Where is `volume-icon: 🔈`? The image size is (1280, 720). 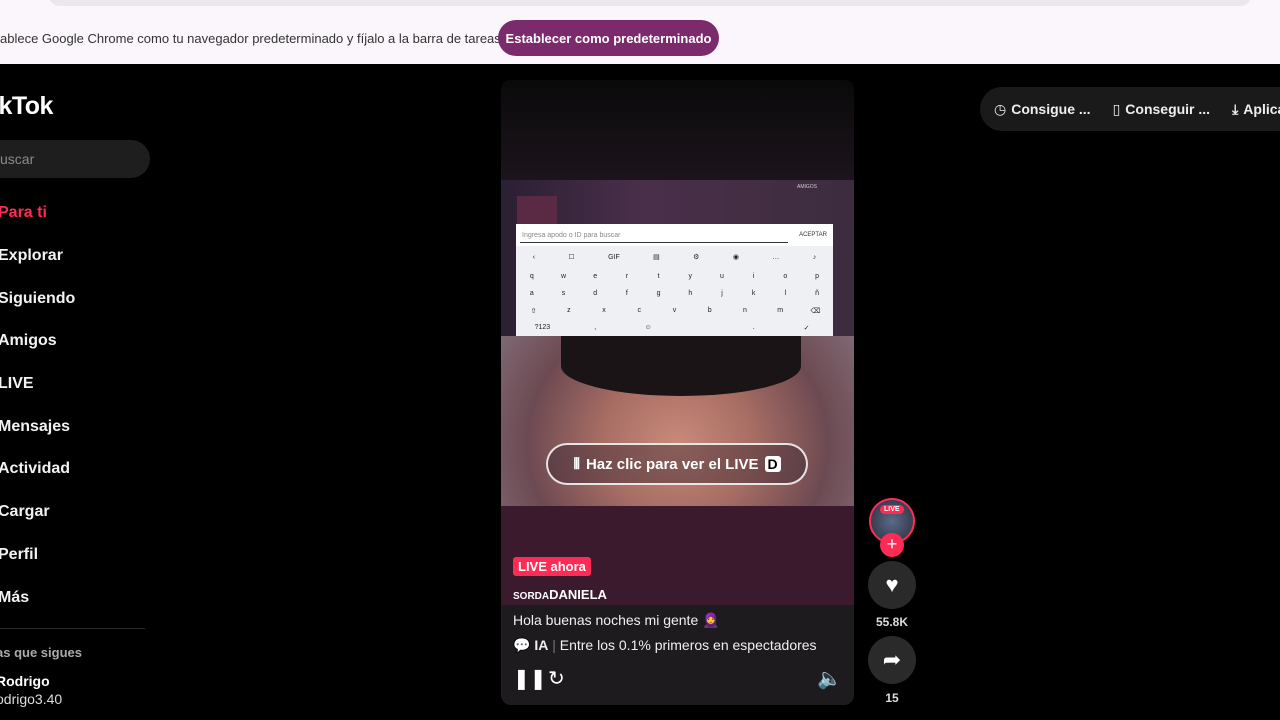 volume-icon: 🔈 is located at coordinates (829, 678).